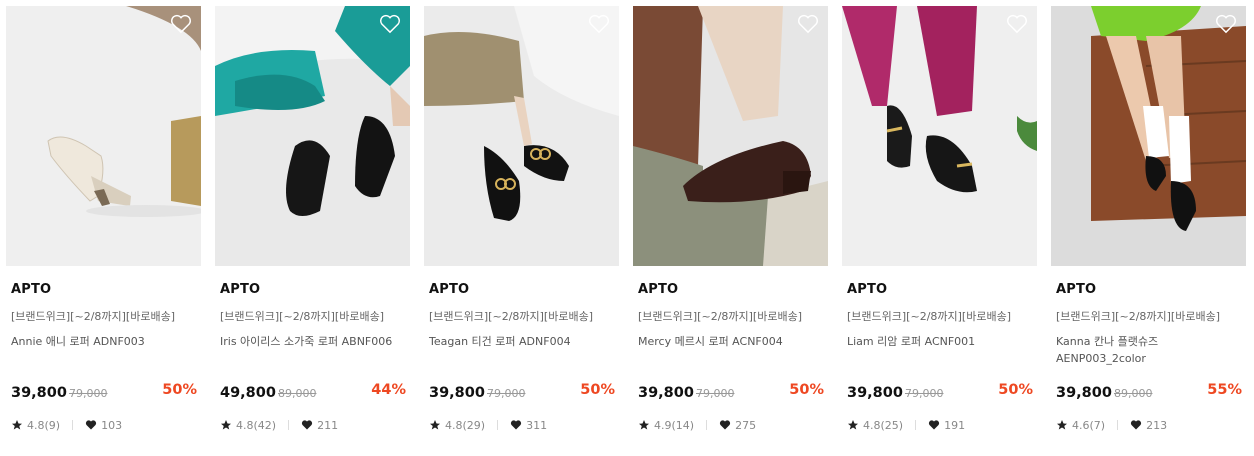  Describe the element at coordinates (732, 341) in the screenshot. I see `product-name: Mercy 메르시 로퍼 ACNF004` at that location.